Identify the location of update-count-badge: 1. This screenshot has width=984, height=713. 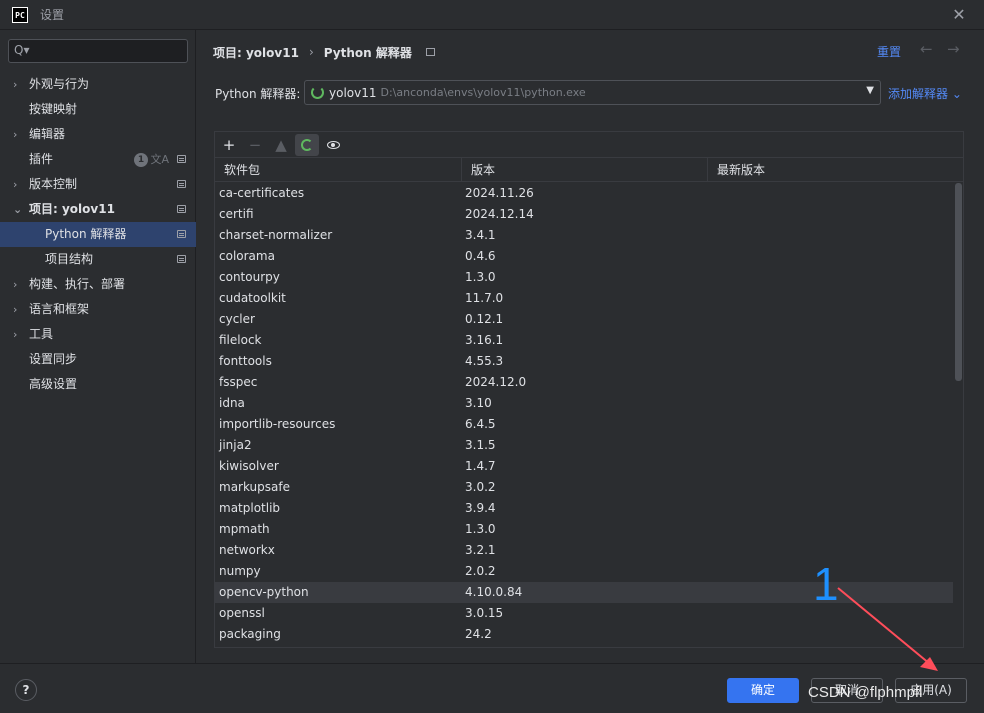
(141, 160).